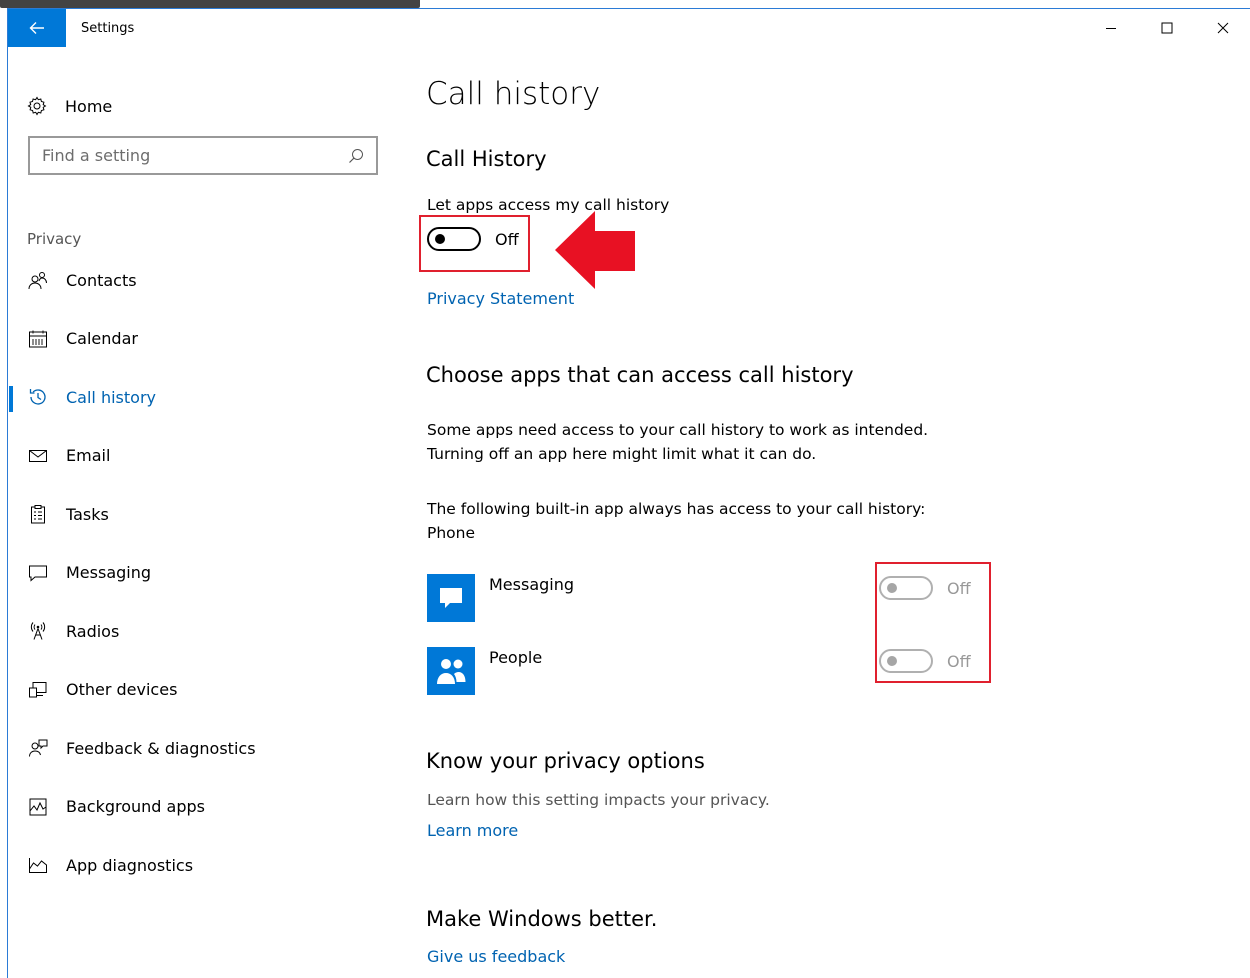 The image size is (1250, 978). Describe the element at coordinates (513, 94) in the screenshot. I see `page-title: Call history` at that location.